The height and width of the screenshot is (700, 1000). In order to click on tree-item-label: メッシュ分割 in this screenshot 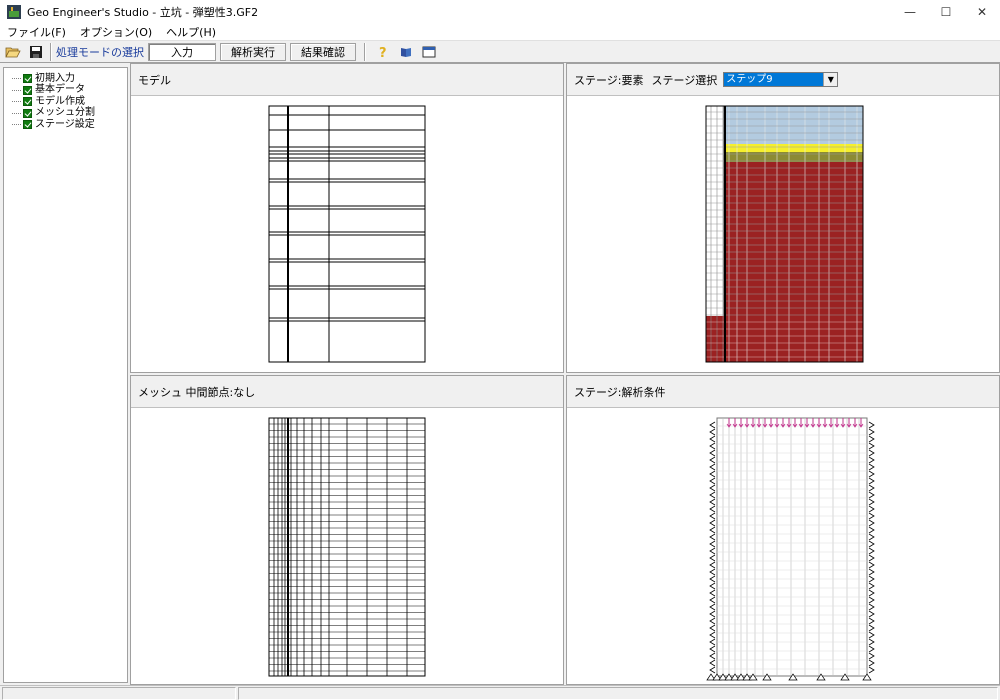, I will do `click(65, 113)`.